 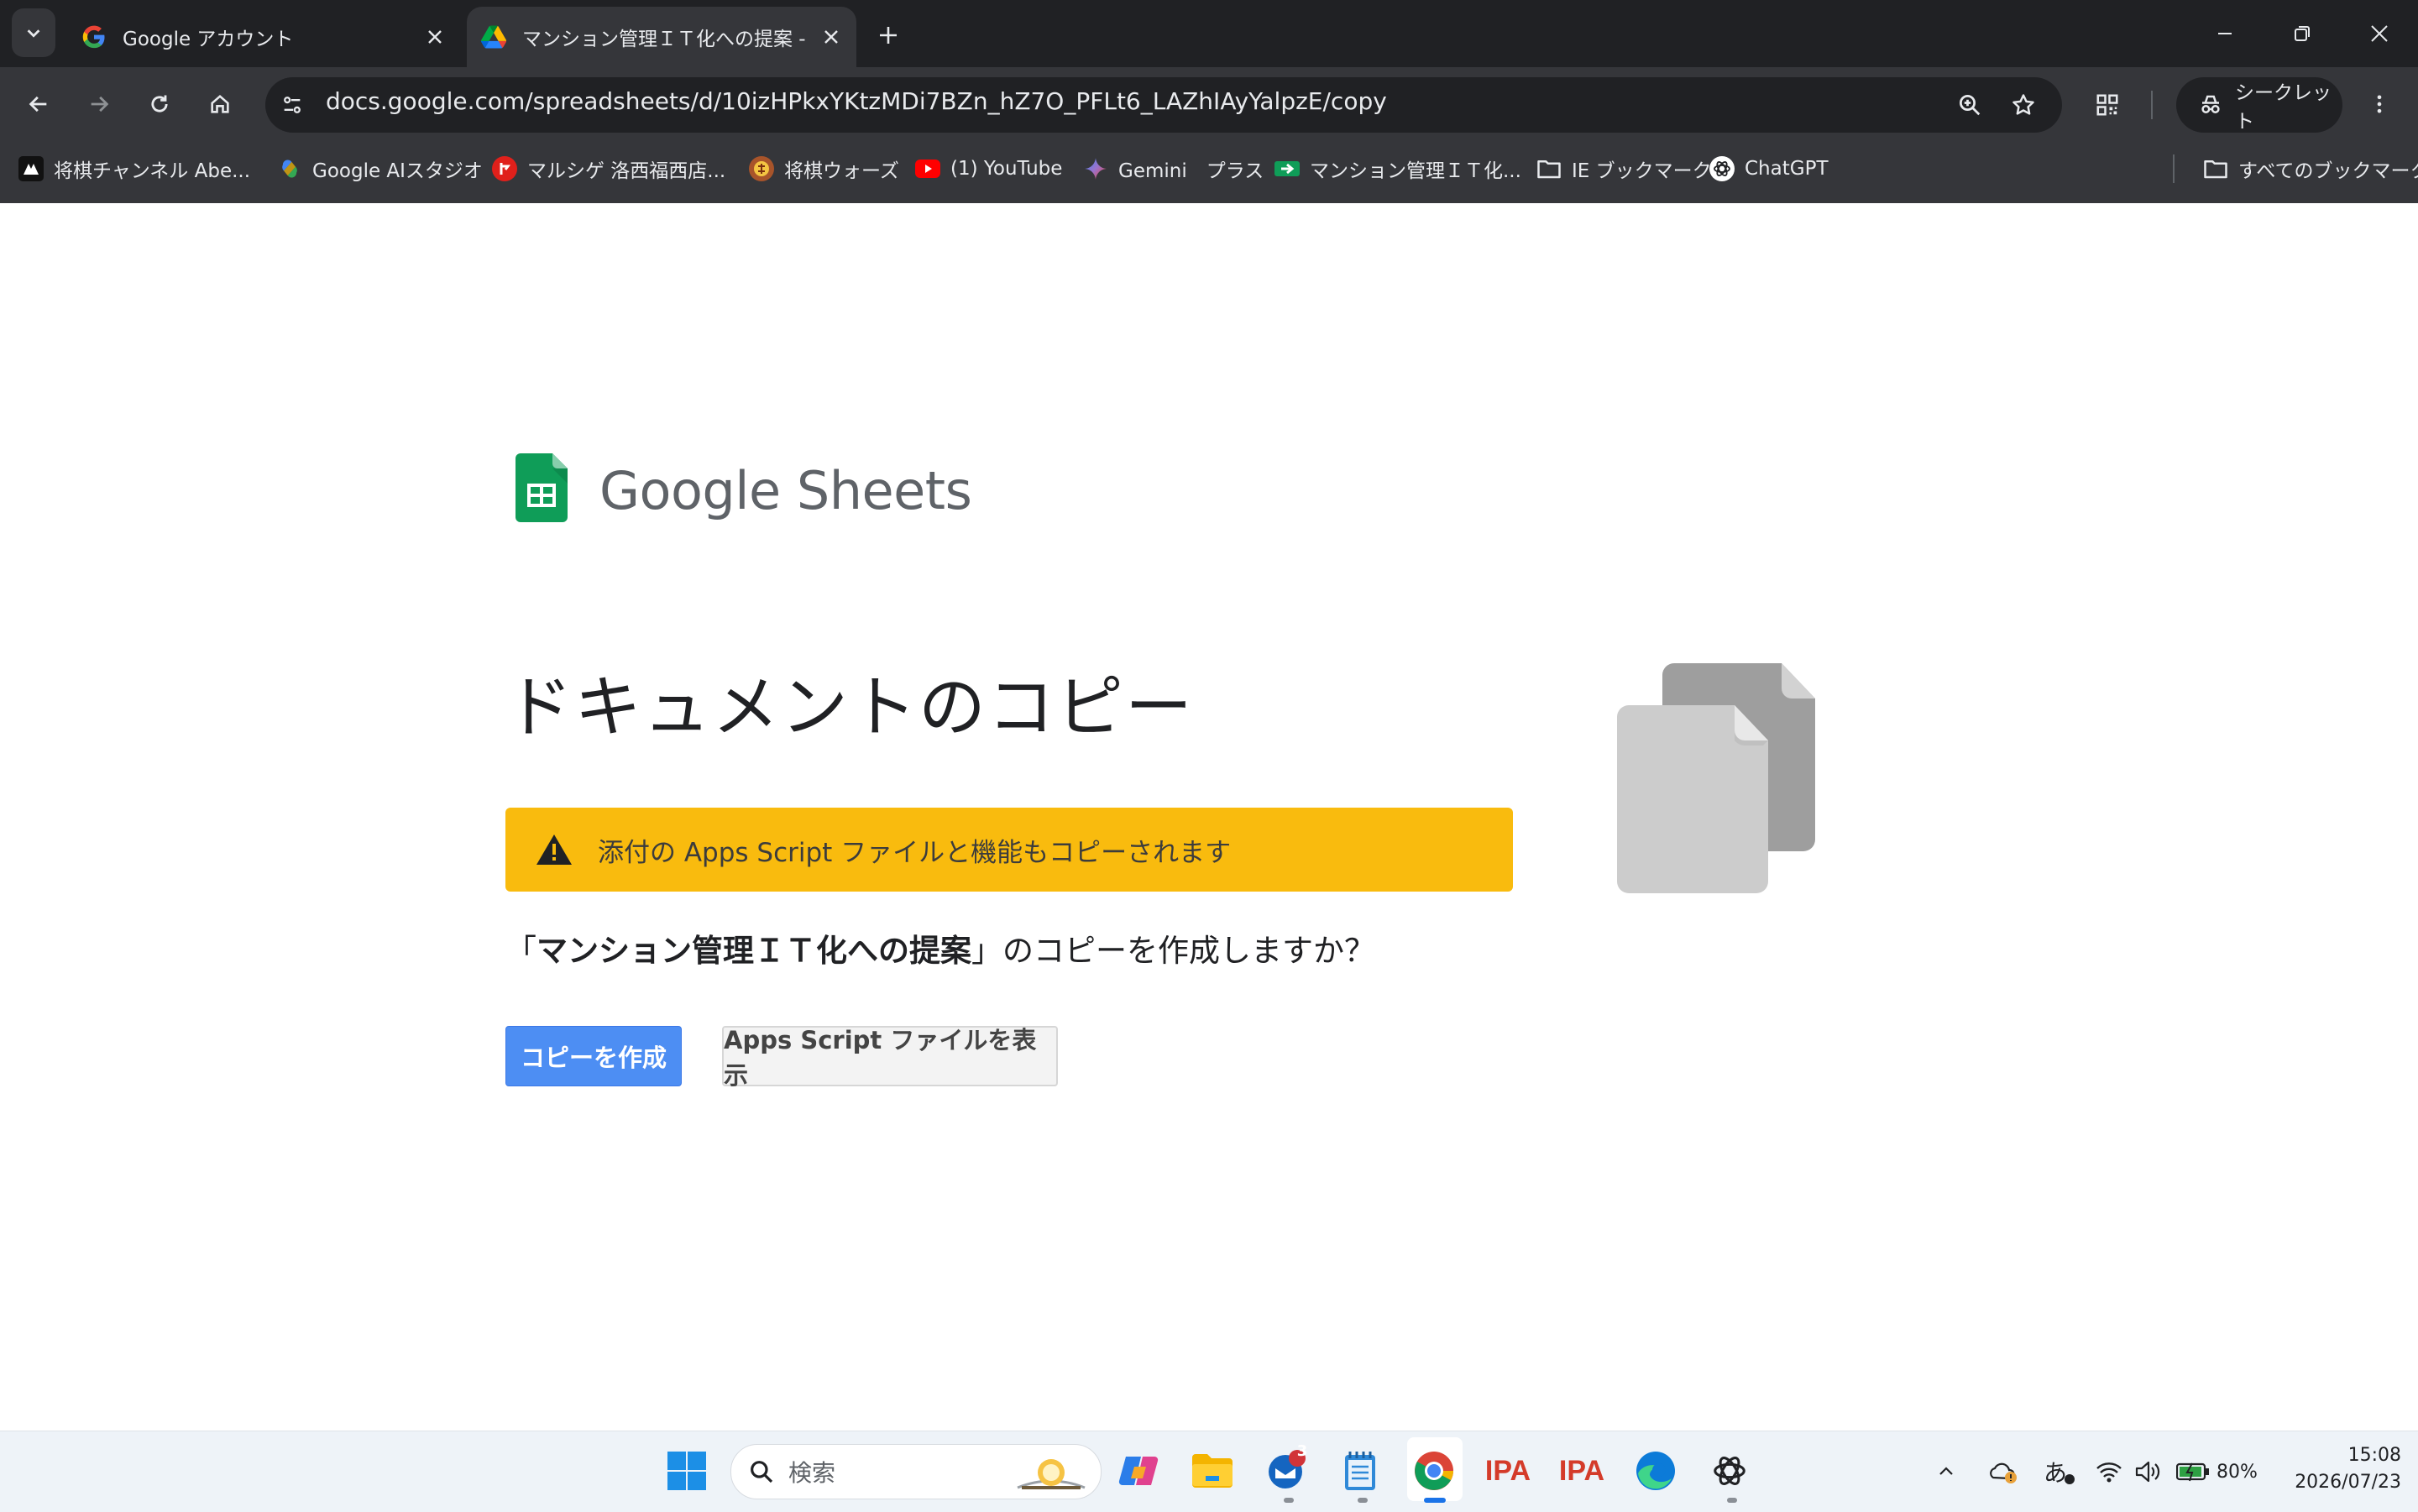 What do you see at coordinates (1769, 168) in the screenshot?
I see `bookmark-chatgpt: ChatGPT` at bounding box center [1769, 168].